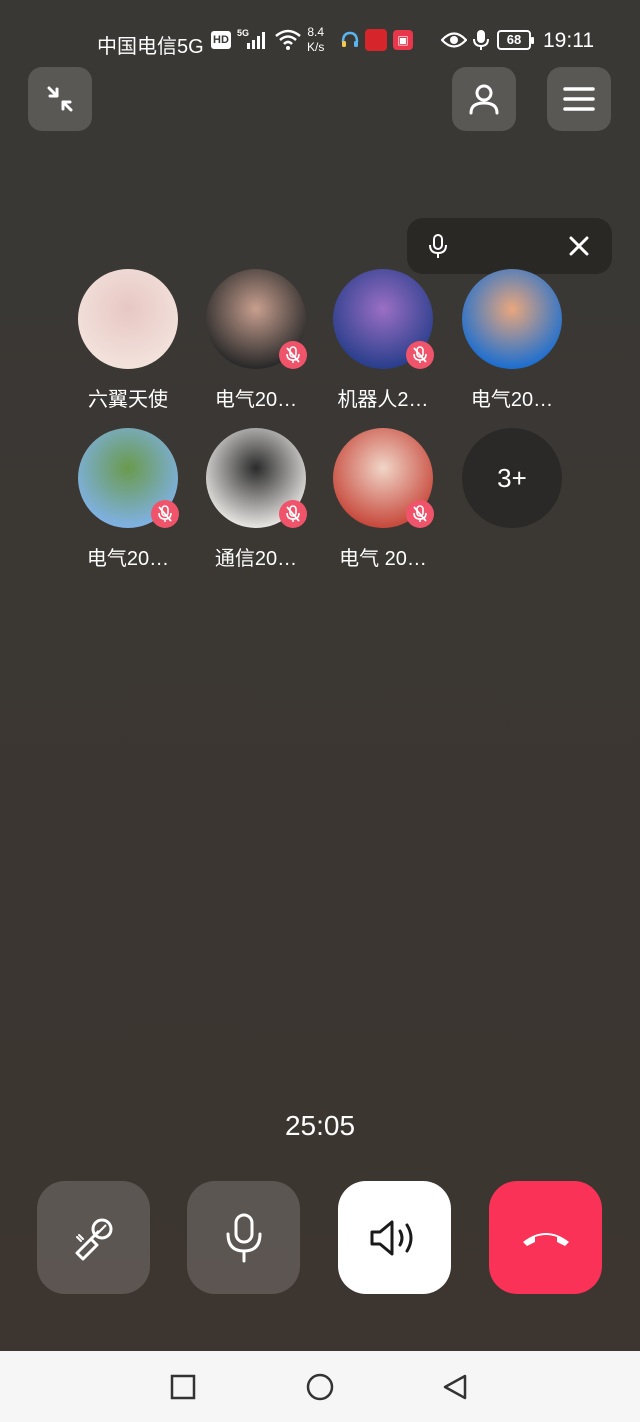 This screenshot has height=1422, width=640. I want to click on wifi-icon, so click(288, 39).